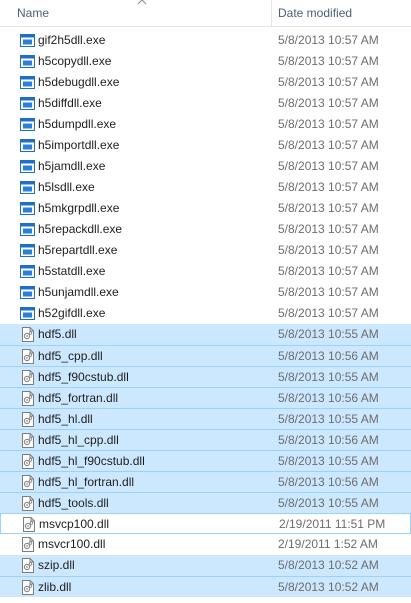 The width and height of the screenshot is (411, 603). Describe the element at coordinates (79, 145) in the screenshot. I see `file-name: h5importdll.exe` at that location.